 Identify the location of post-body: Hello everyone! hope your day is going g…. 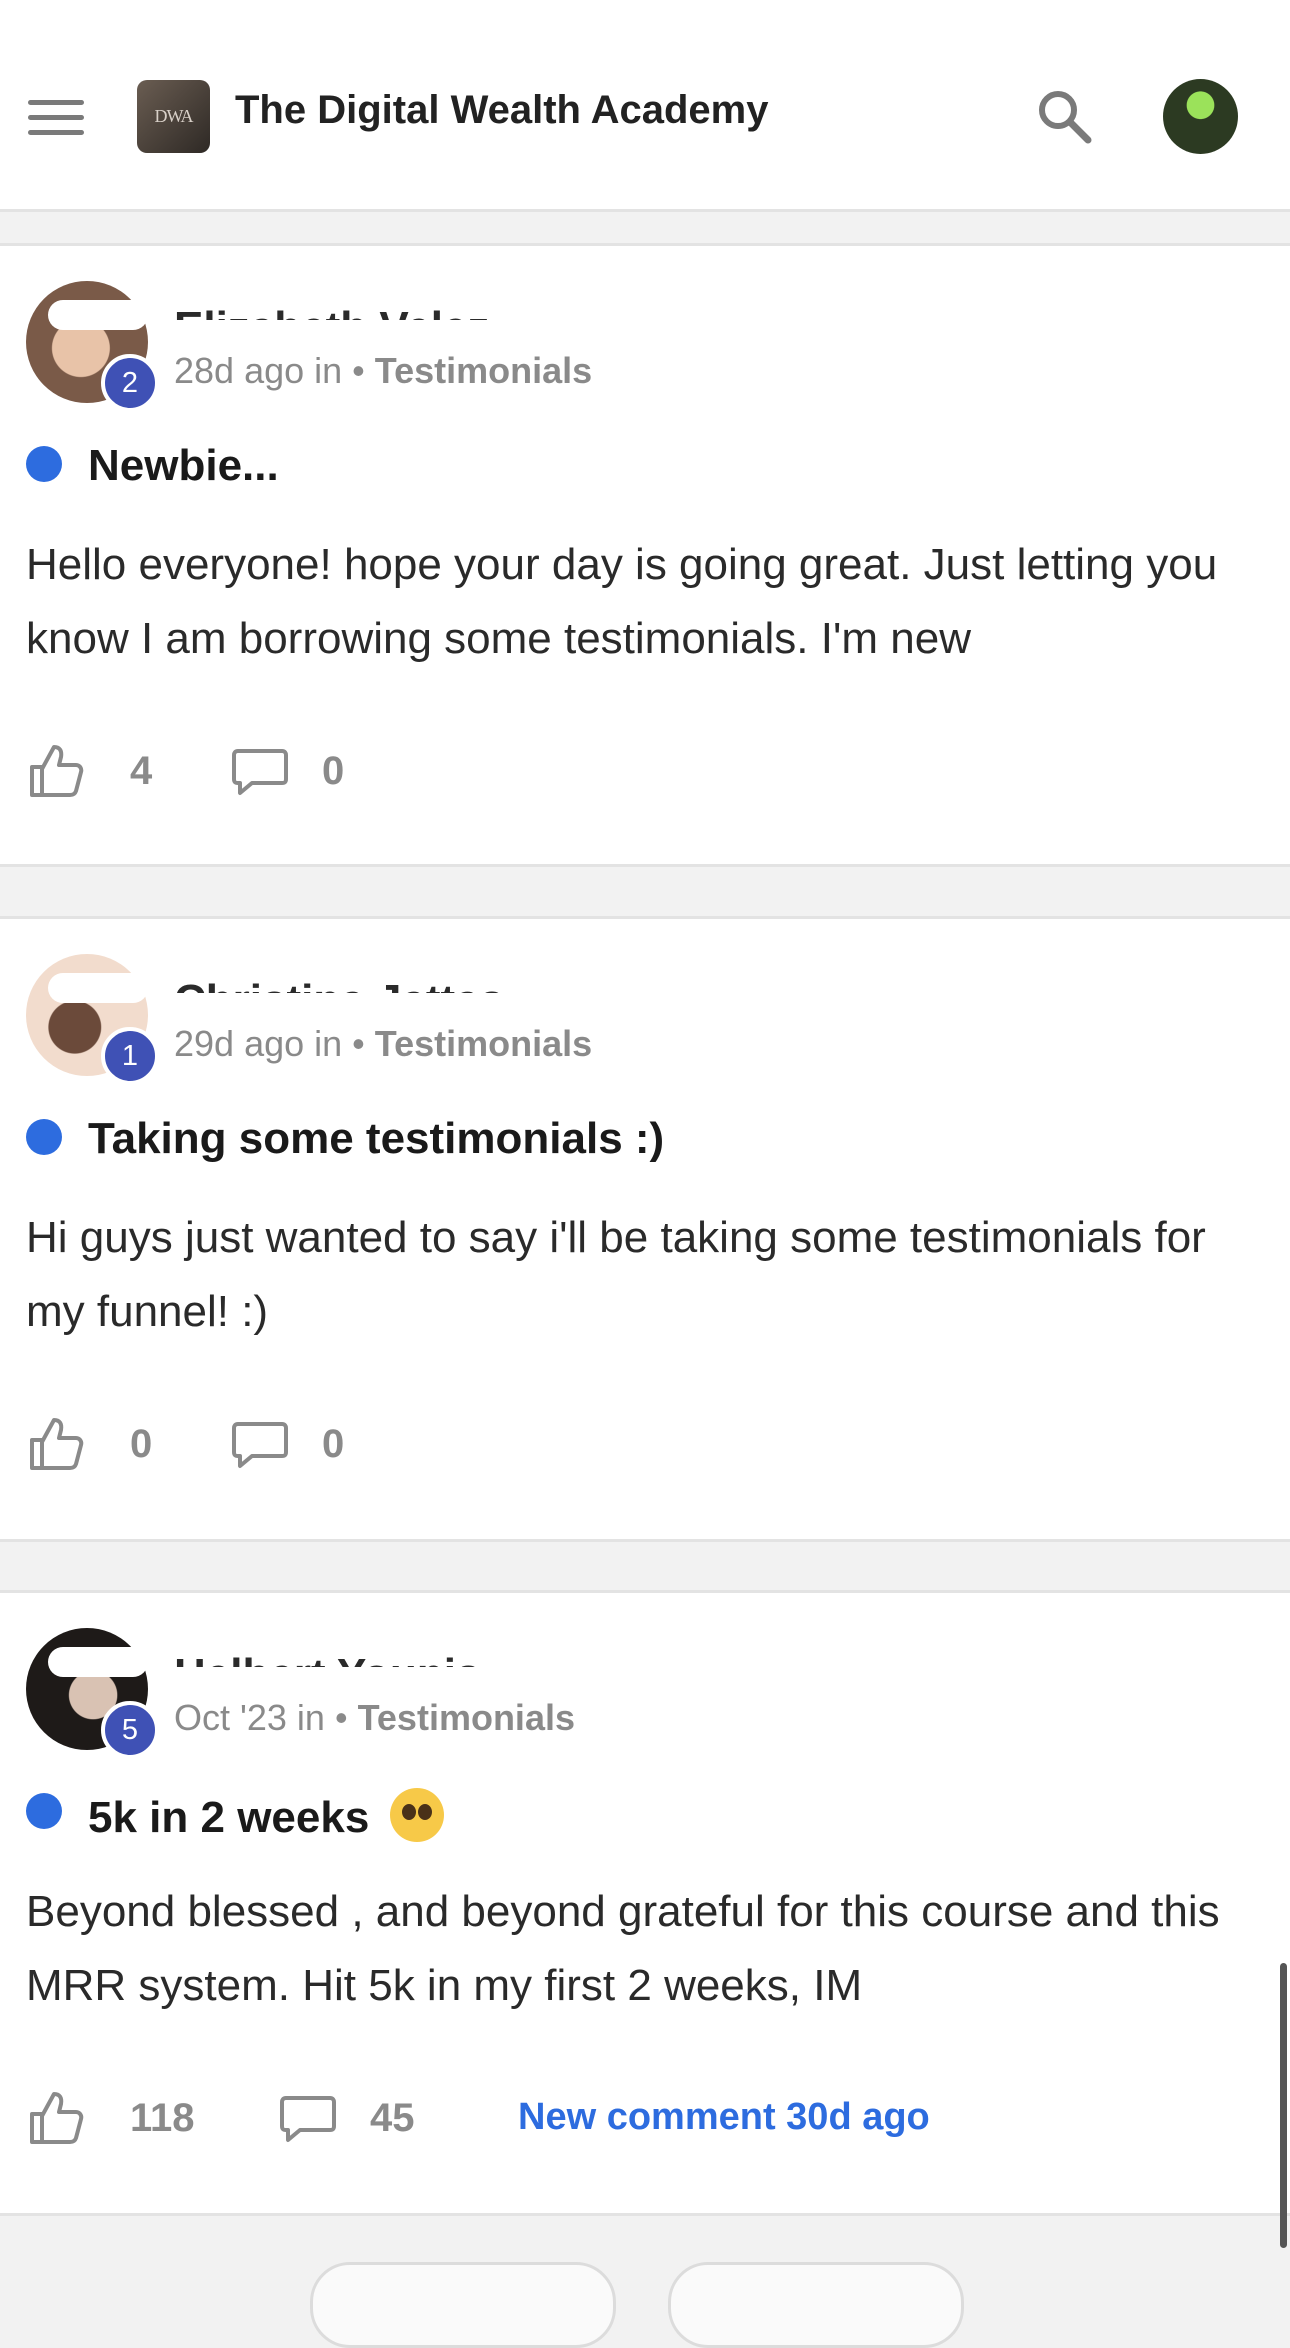
(646, 602).